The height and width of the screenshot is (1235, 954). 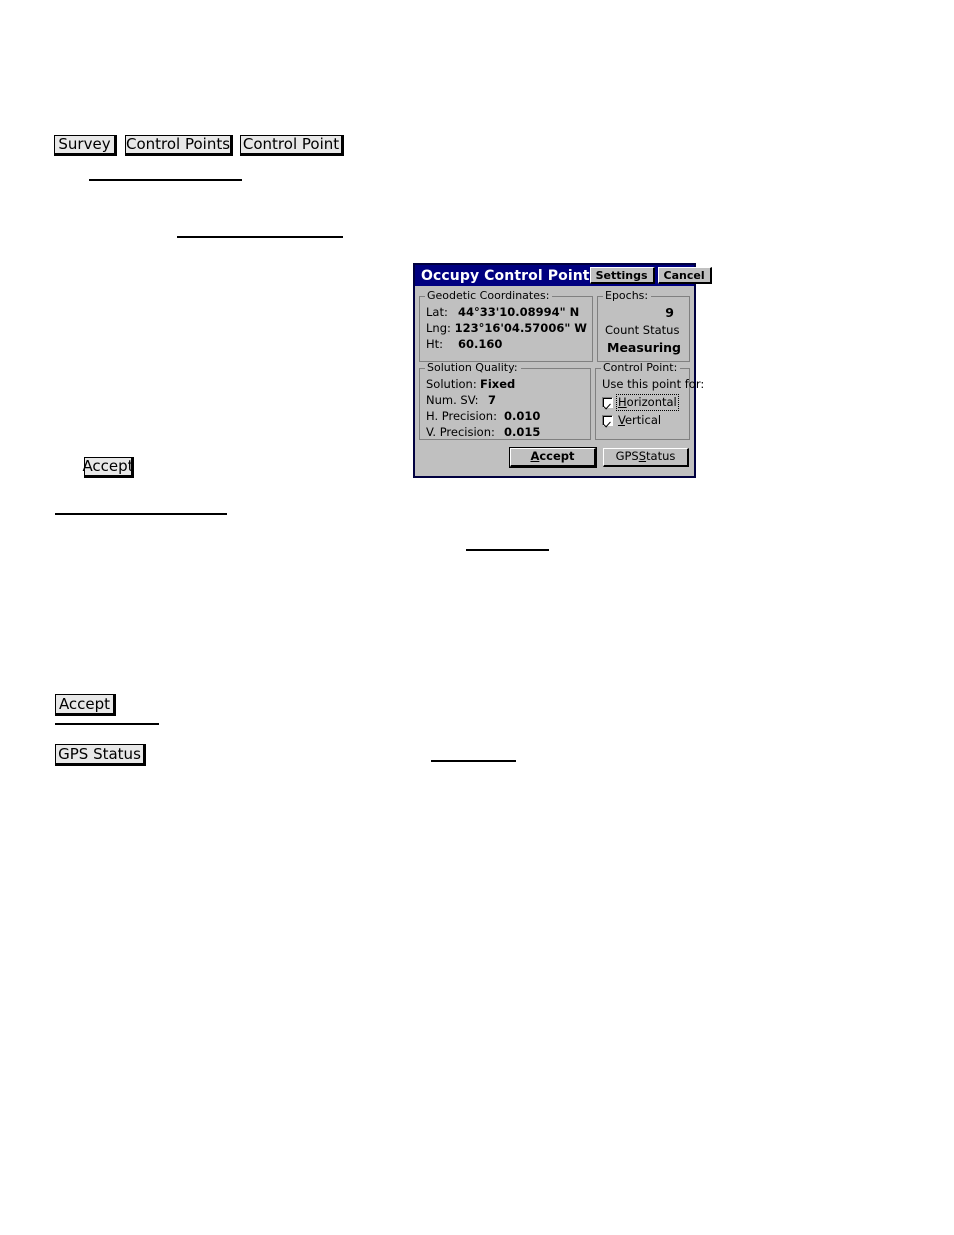 I want to click on num-sv-row: Num. SV: 7, so click(x=505, y=400).